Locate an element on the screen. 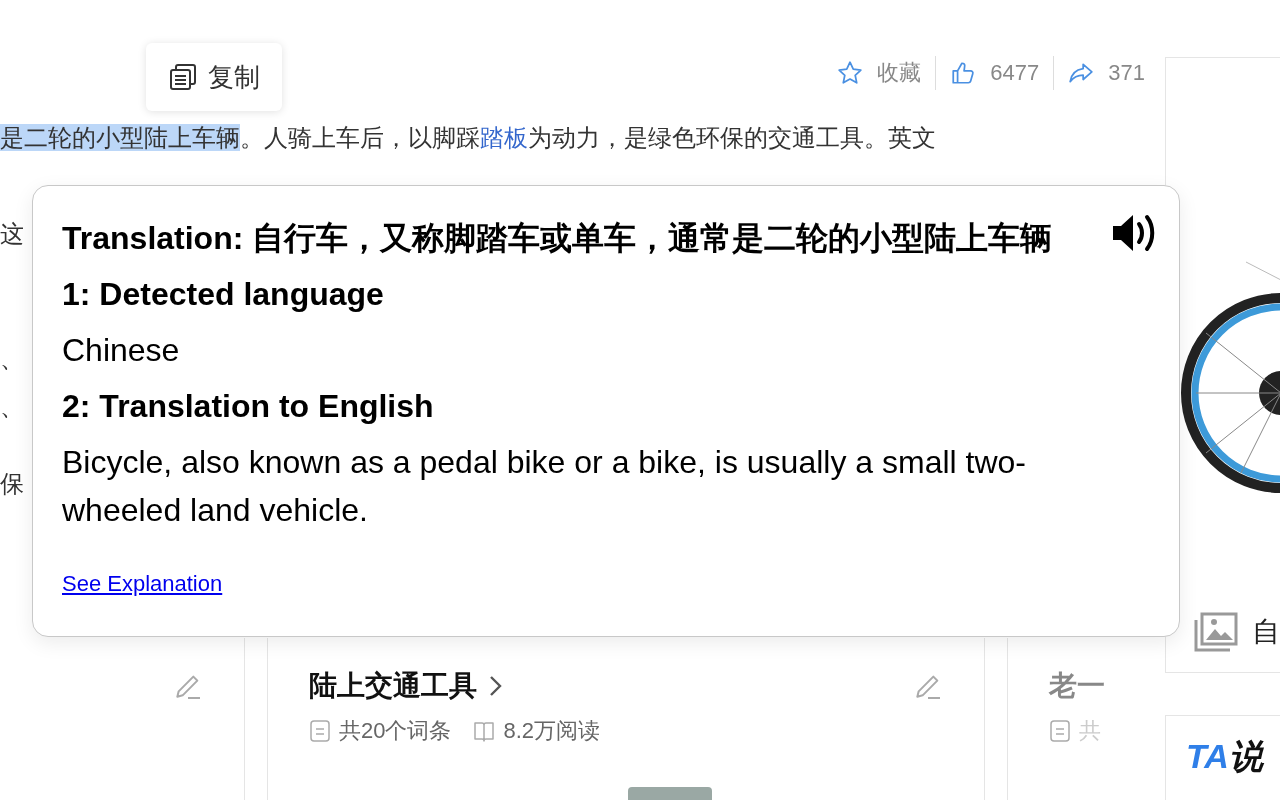  topic-title: 老一 is located at coordinates (1077, 686).